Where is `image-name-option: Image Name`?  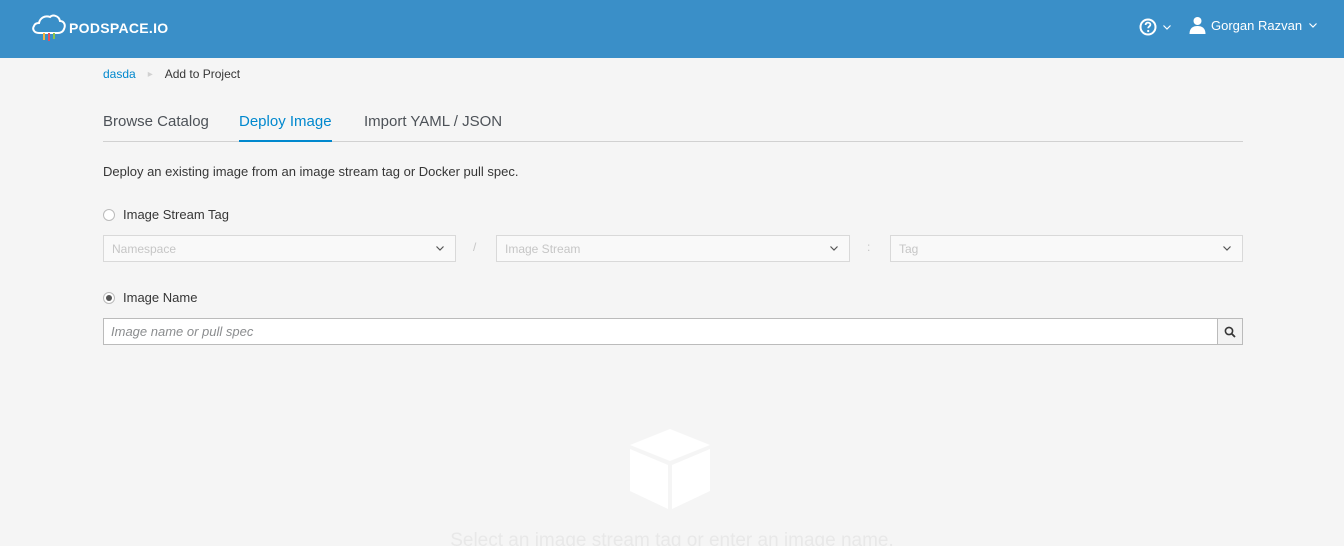 image-name-option: Image Name is located at coordinates (150, 297).